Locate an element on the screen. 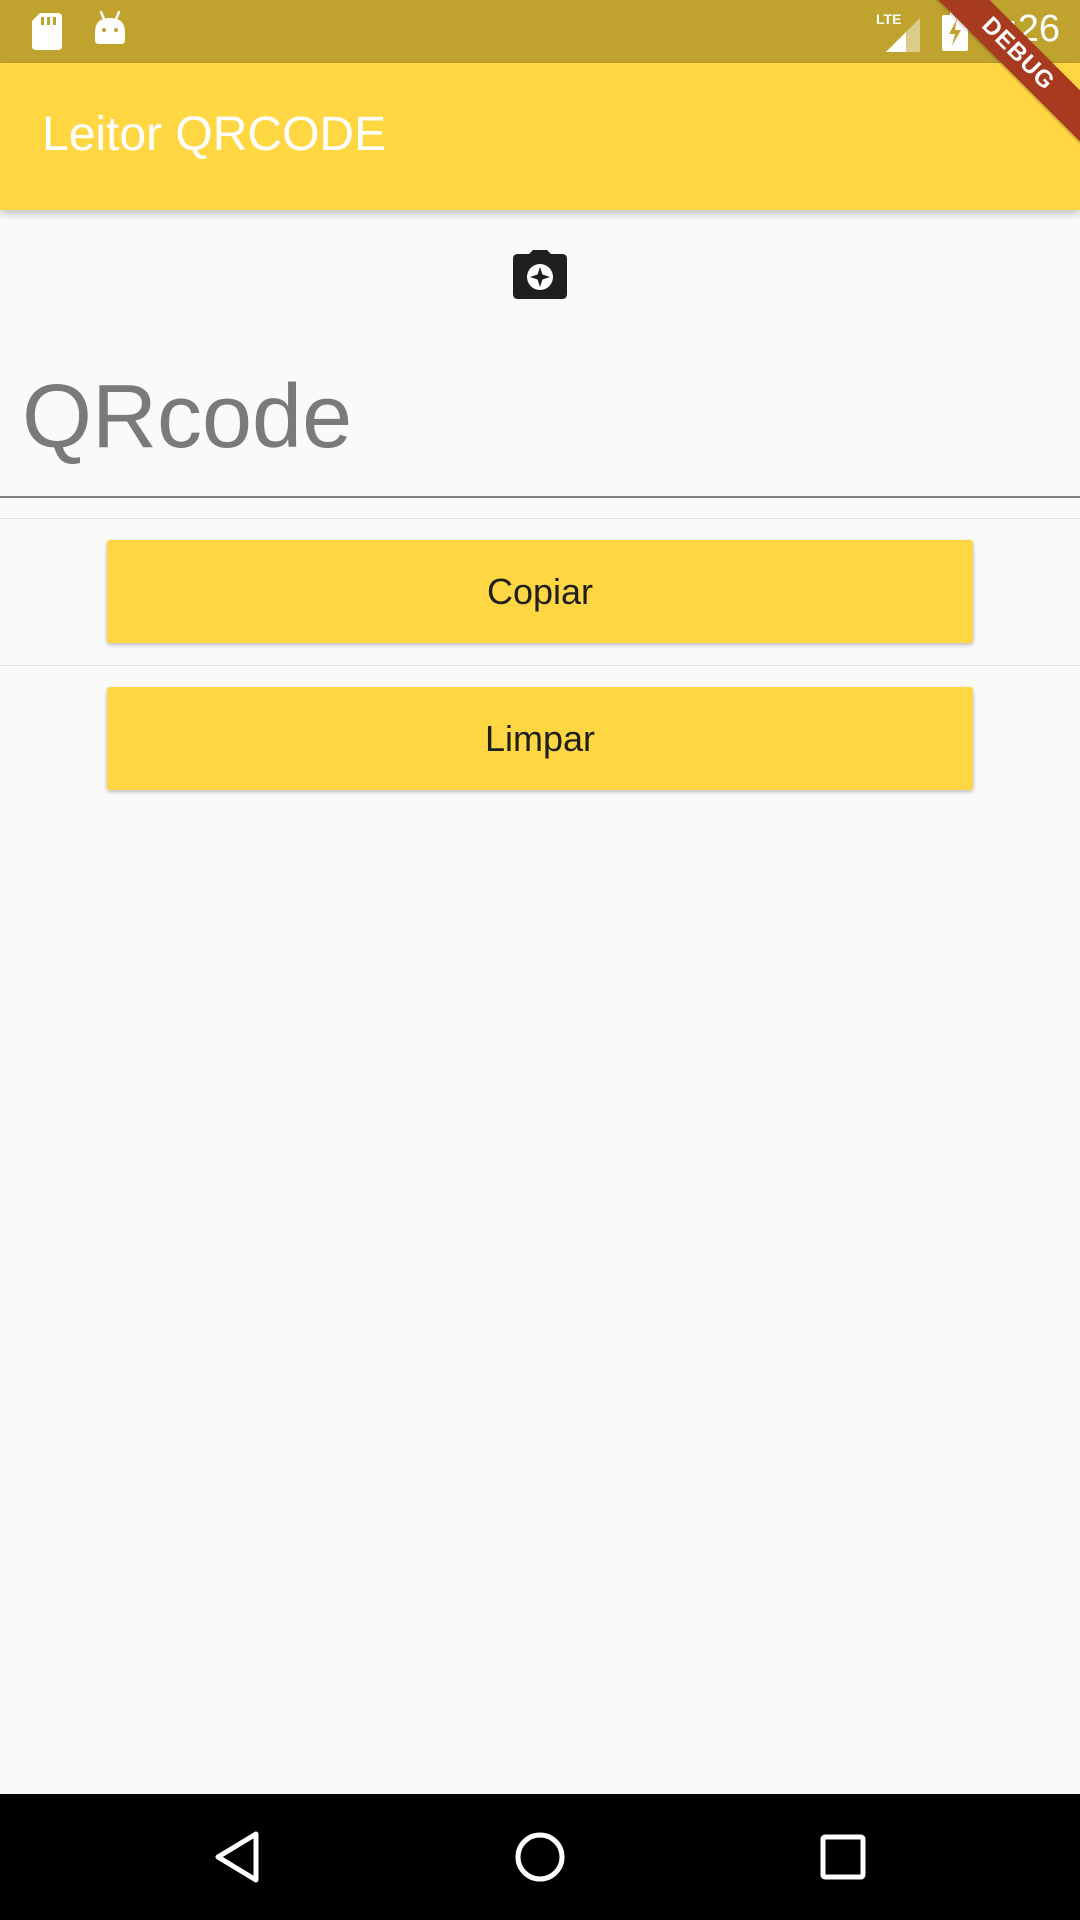  navigation-bar is located at coordinates (540, 1857).